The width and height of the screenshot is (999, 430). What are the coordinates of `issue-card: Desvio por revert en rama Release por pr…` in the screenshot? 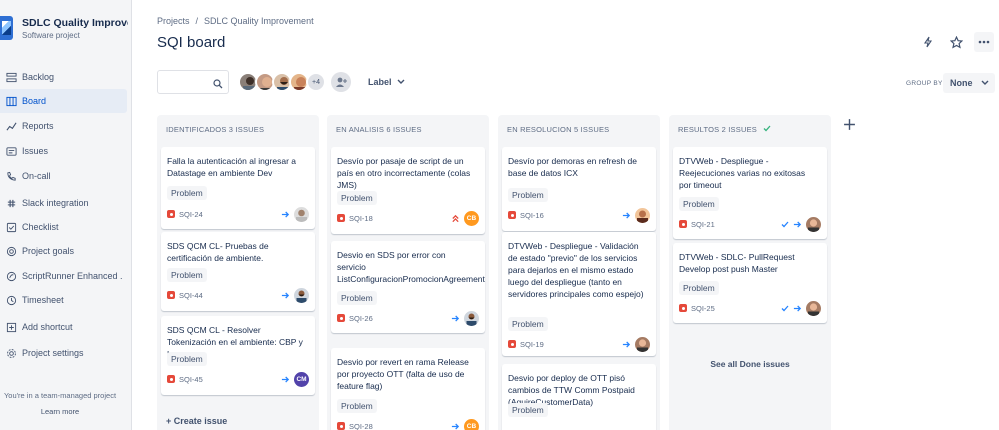 It's located at (408, 389).